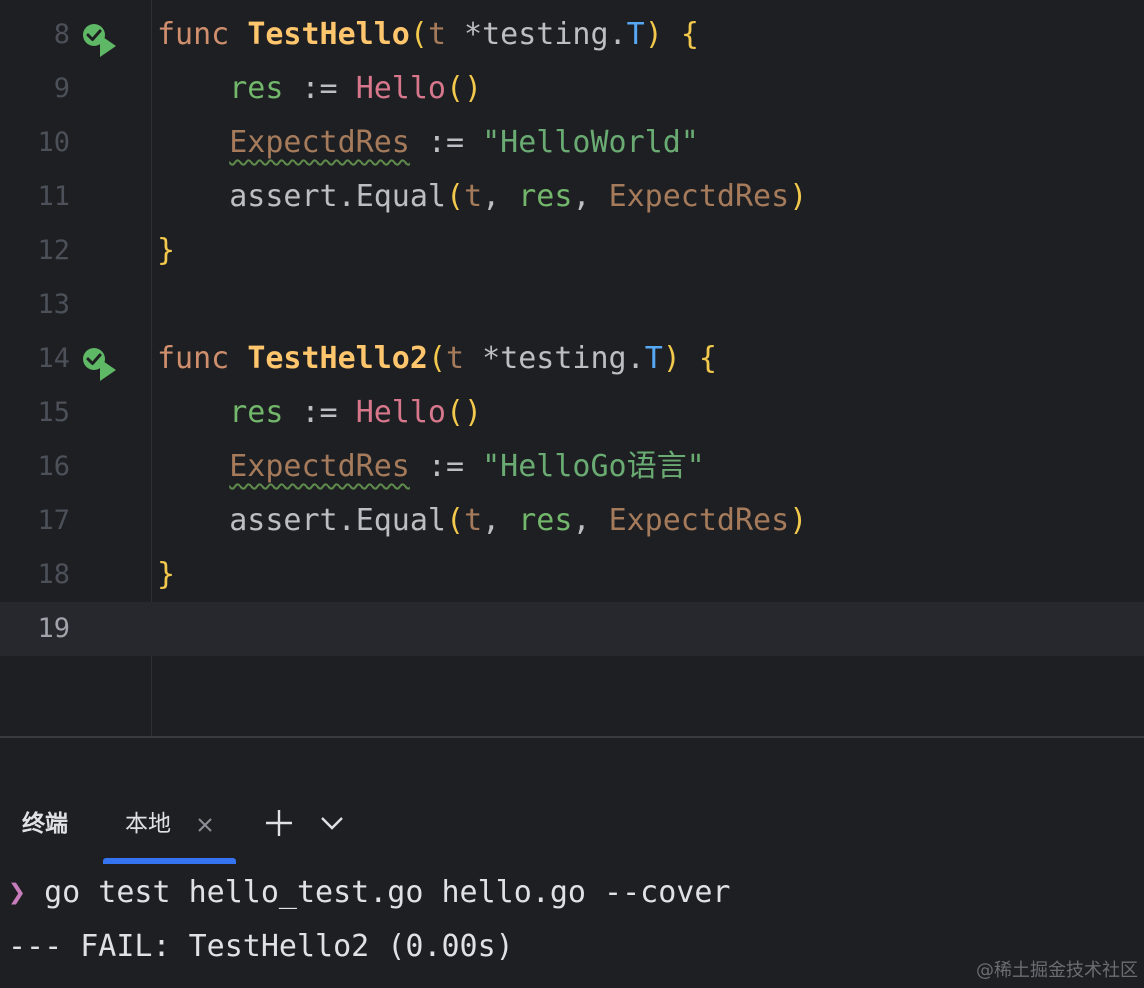 The image size is (1144, 988). What do you see at coordinates (572, 823) in the screenshot?
I see `terminal-toolbar: 终端 本地` at bounding box center [572, 823].